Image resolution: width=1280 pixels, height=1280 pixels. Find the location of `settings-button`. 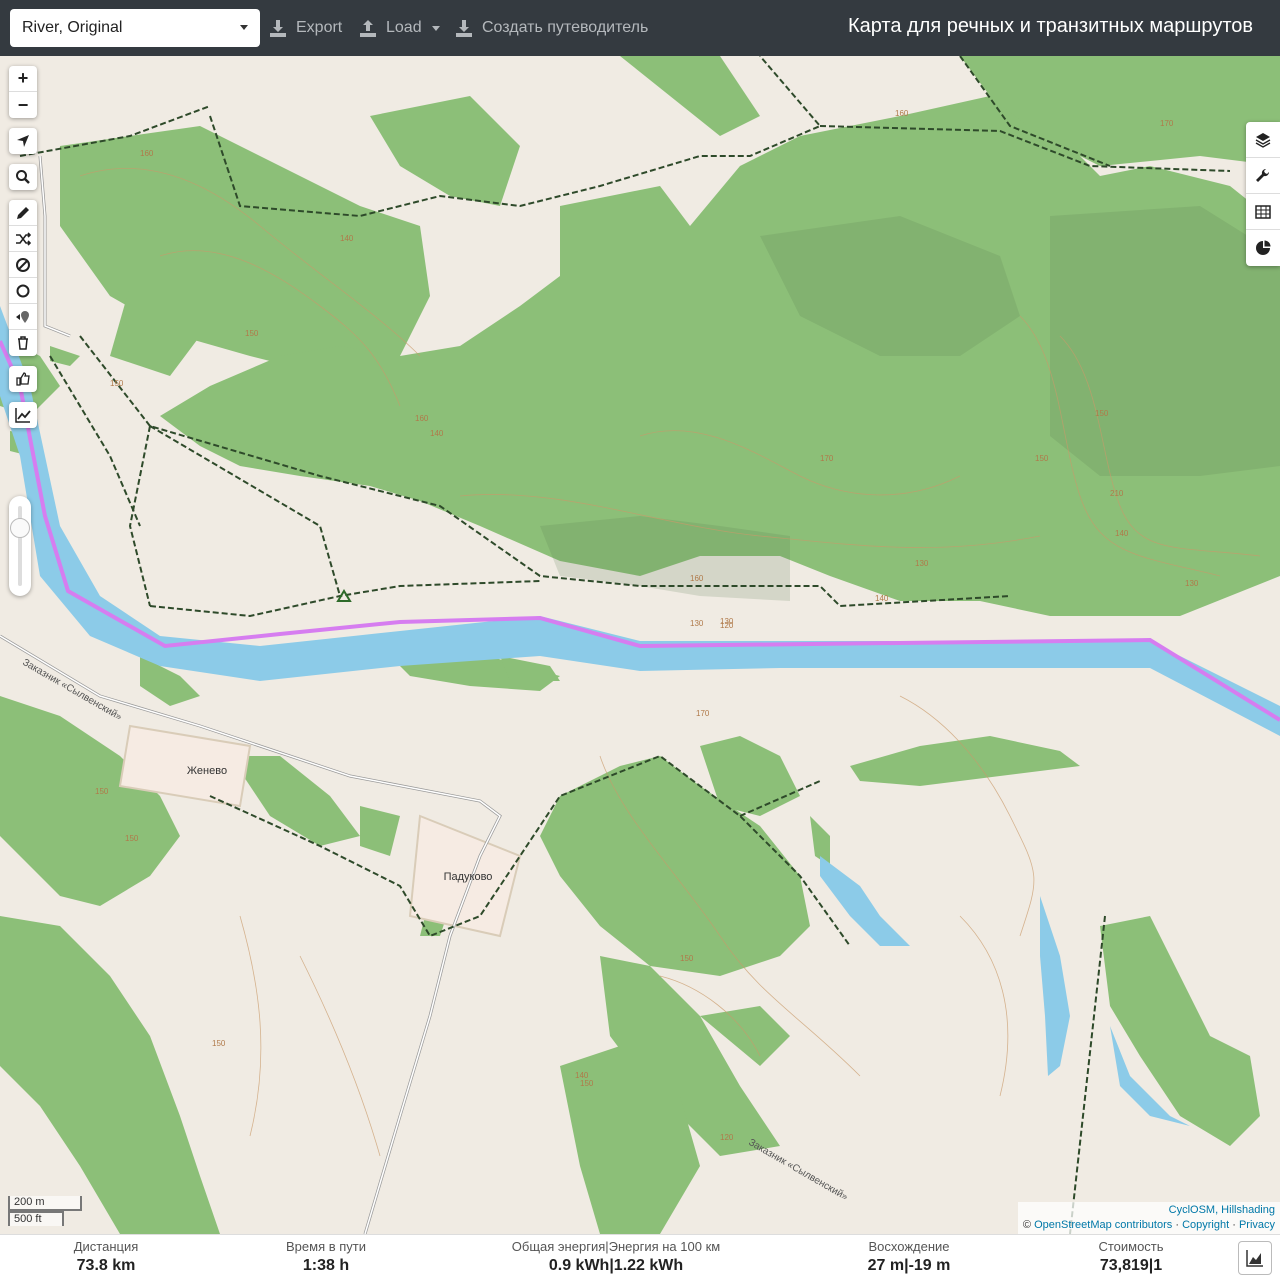

settings-button is located at coordinates (1263, 176).